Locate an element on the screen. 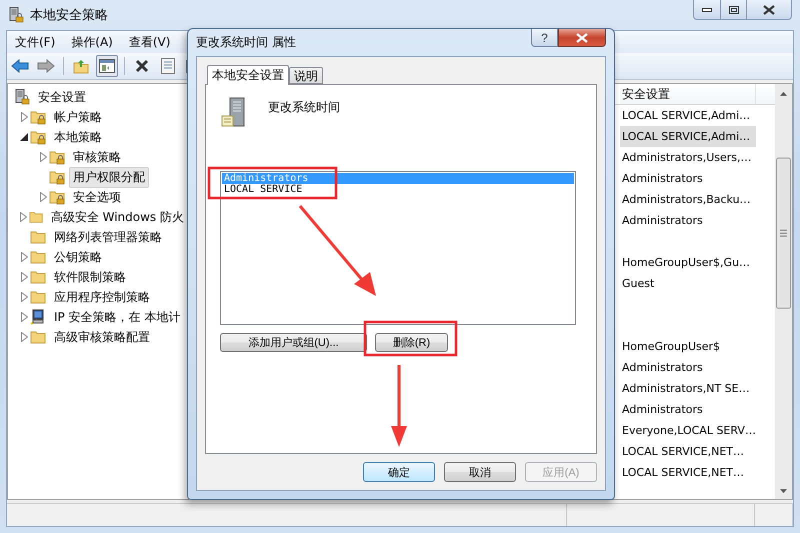 This screenshot has width=800, height=533. table-cell-text: Guest is located at coordinates (638, 284).